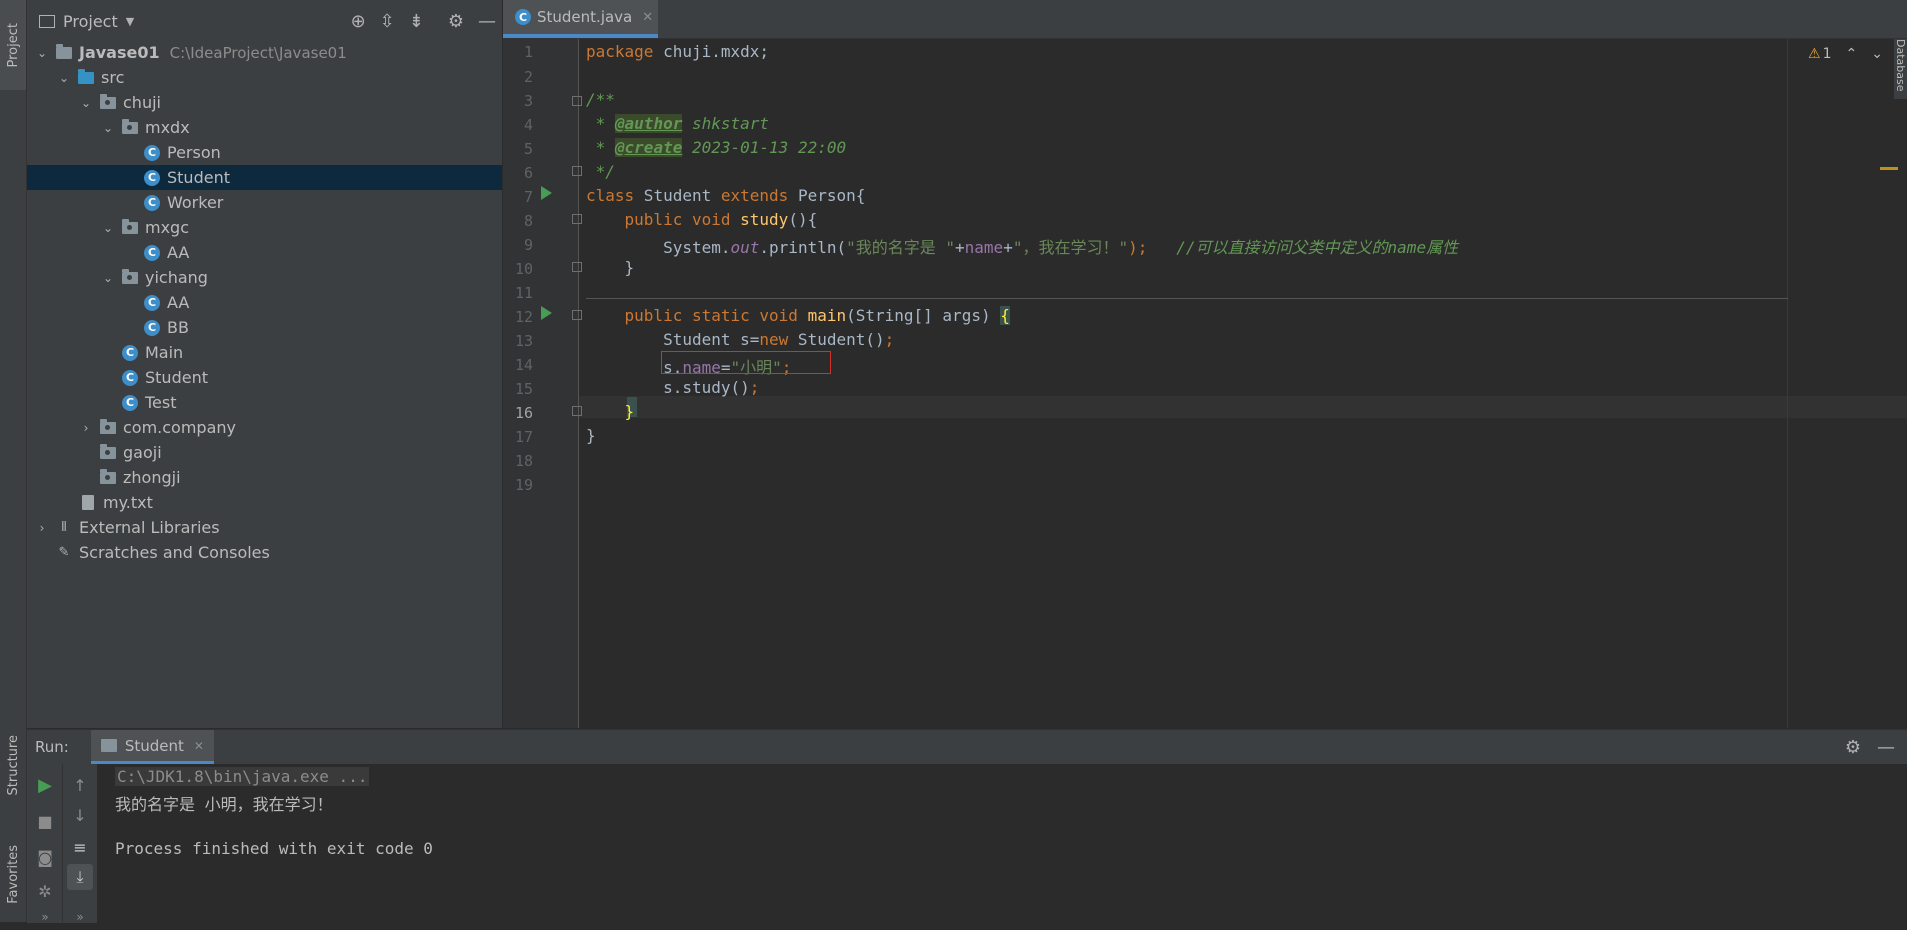  Describe the element at coordinates (1851, 54) in the screenshot. I see `chevron-up-icon: ⌃` at that location.